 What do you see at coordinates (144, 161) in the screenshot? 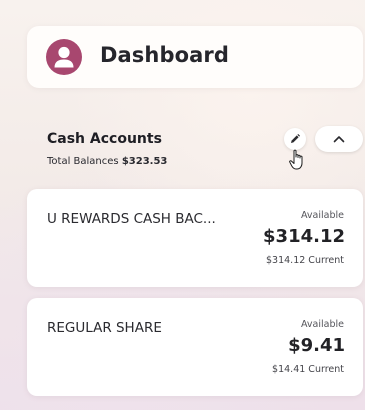
I see `total-balances-value: $323.53` at bounding box center [144, 161].